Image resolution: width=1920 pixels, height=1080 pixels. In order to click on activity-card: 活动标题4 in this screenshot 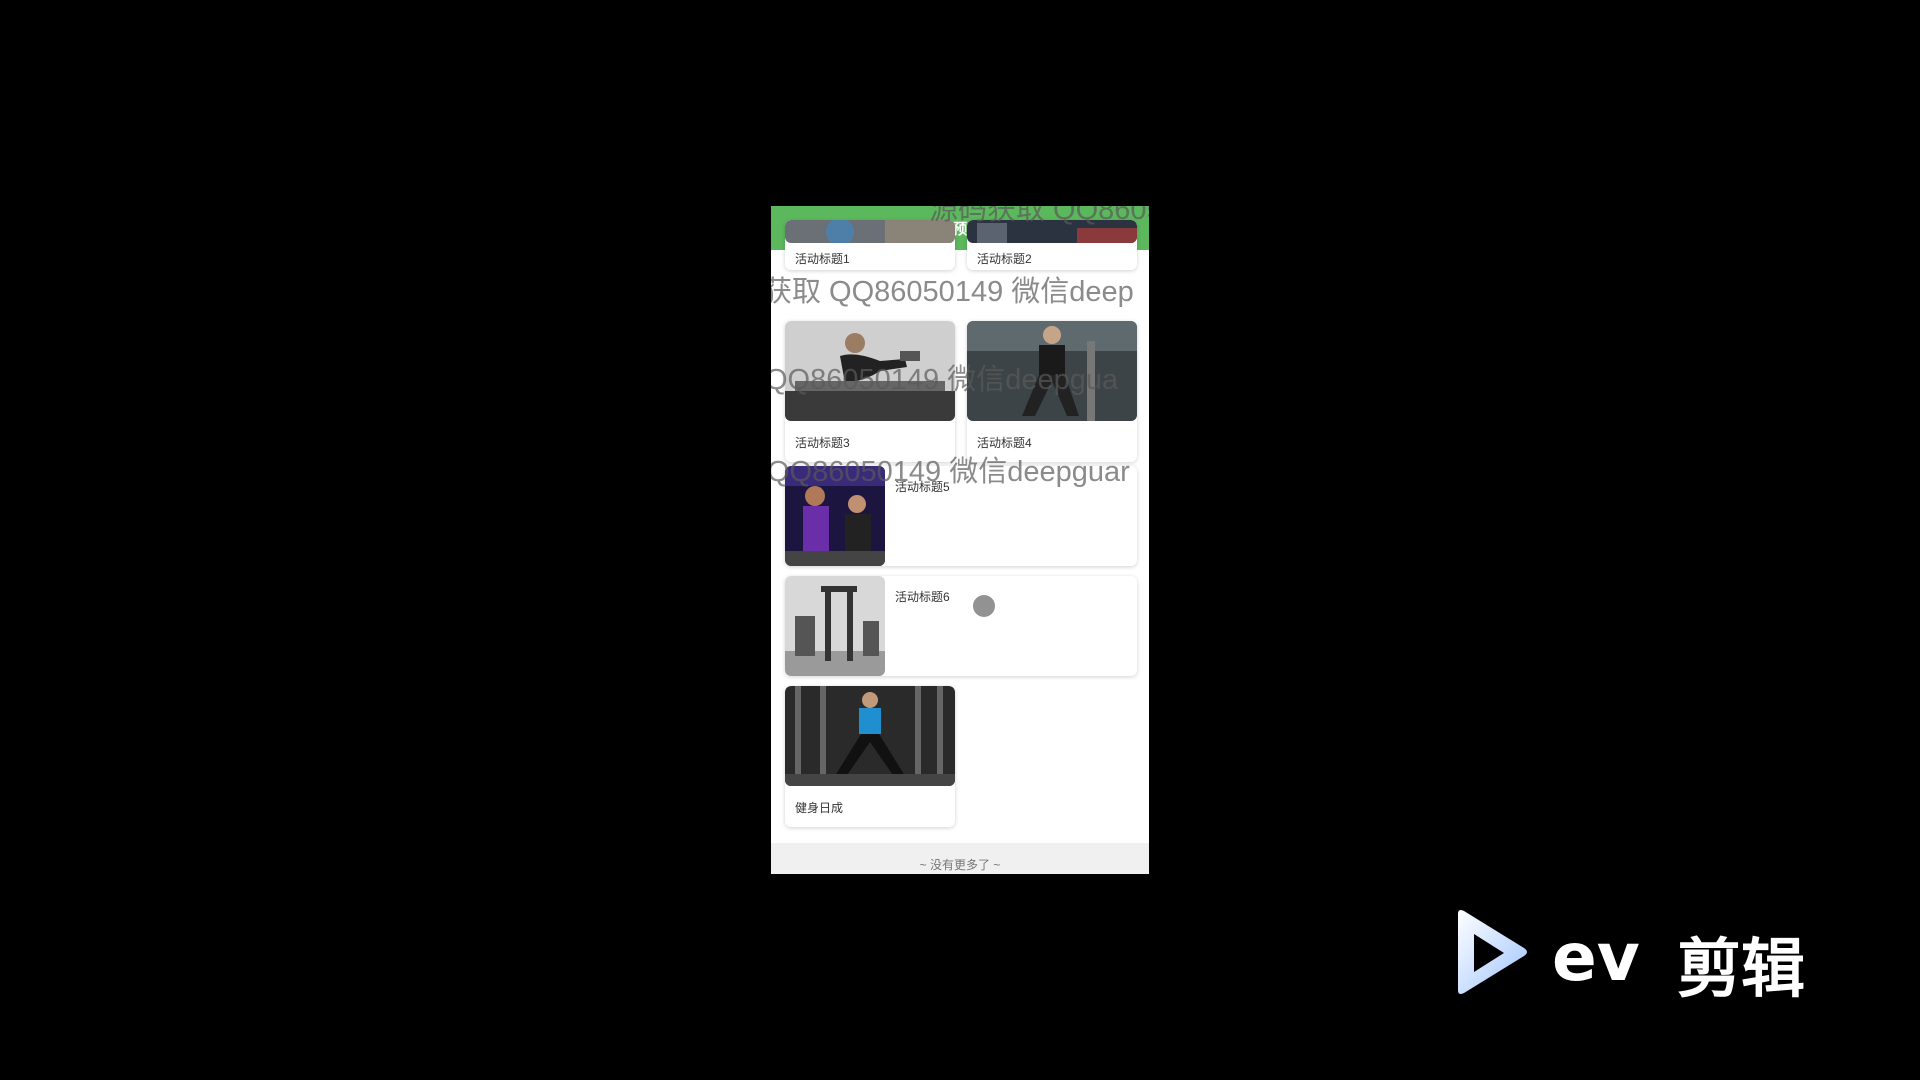, I will do `click(1052, 391)`.